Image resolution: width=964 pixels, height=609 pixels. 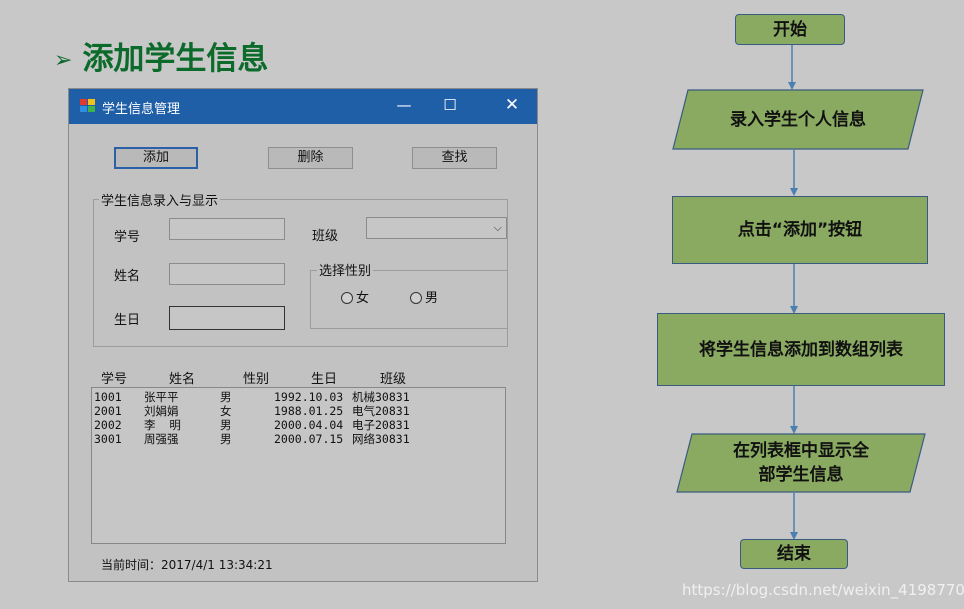 What do you see at coordinates (794, 554) in the screenshot?
I see `flow-end-node: 结束` at bounding box center [794, 554].